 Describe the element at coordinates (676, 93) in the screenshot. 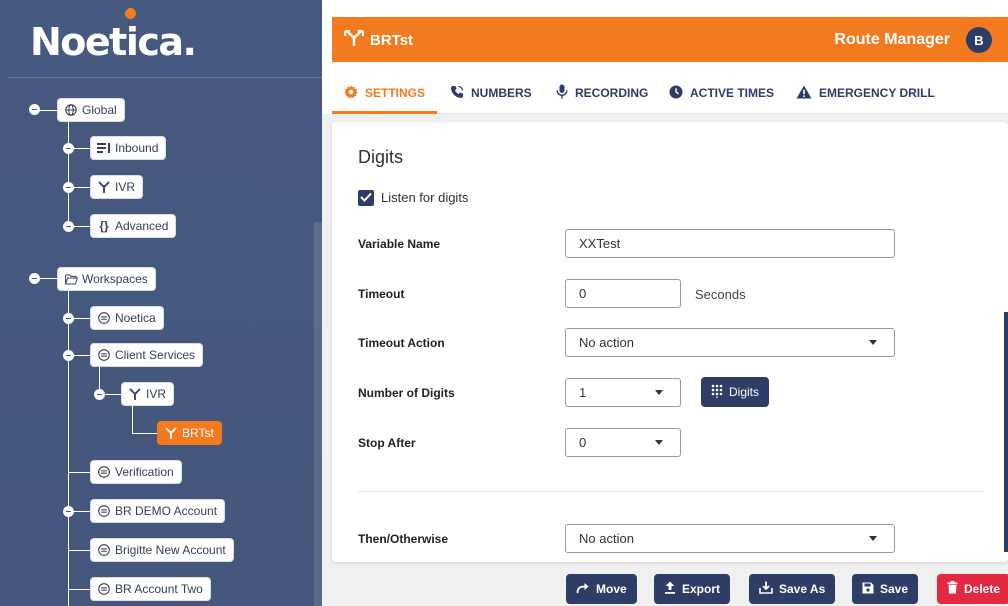

I see `clock-icon` at that location.